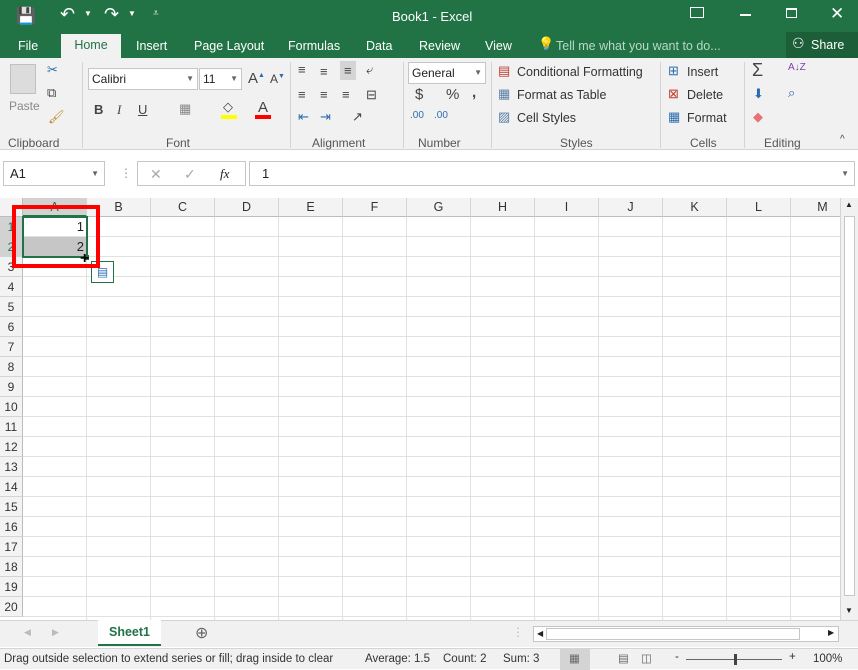 The height and width of the screenshot is (670, 858). I want to click on status-sum: Sum: 3, so click(521, 659).